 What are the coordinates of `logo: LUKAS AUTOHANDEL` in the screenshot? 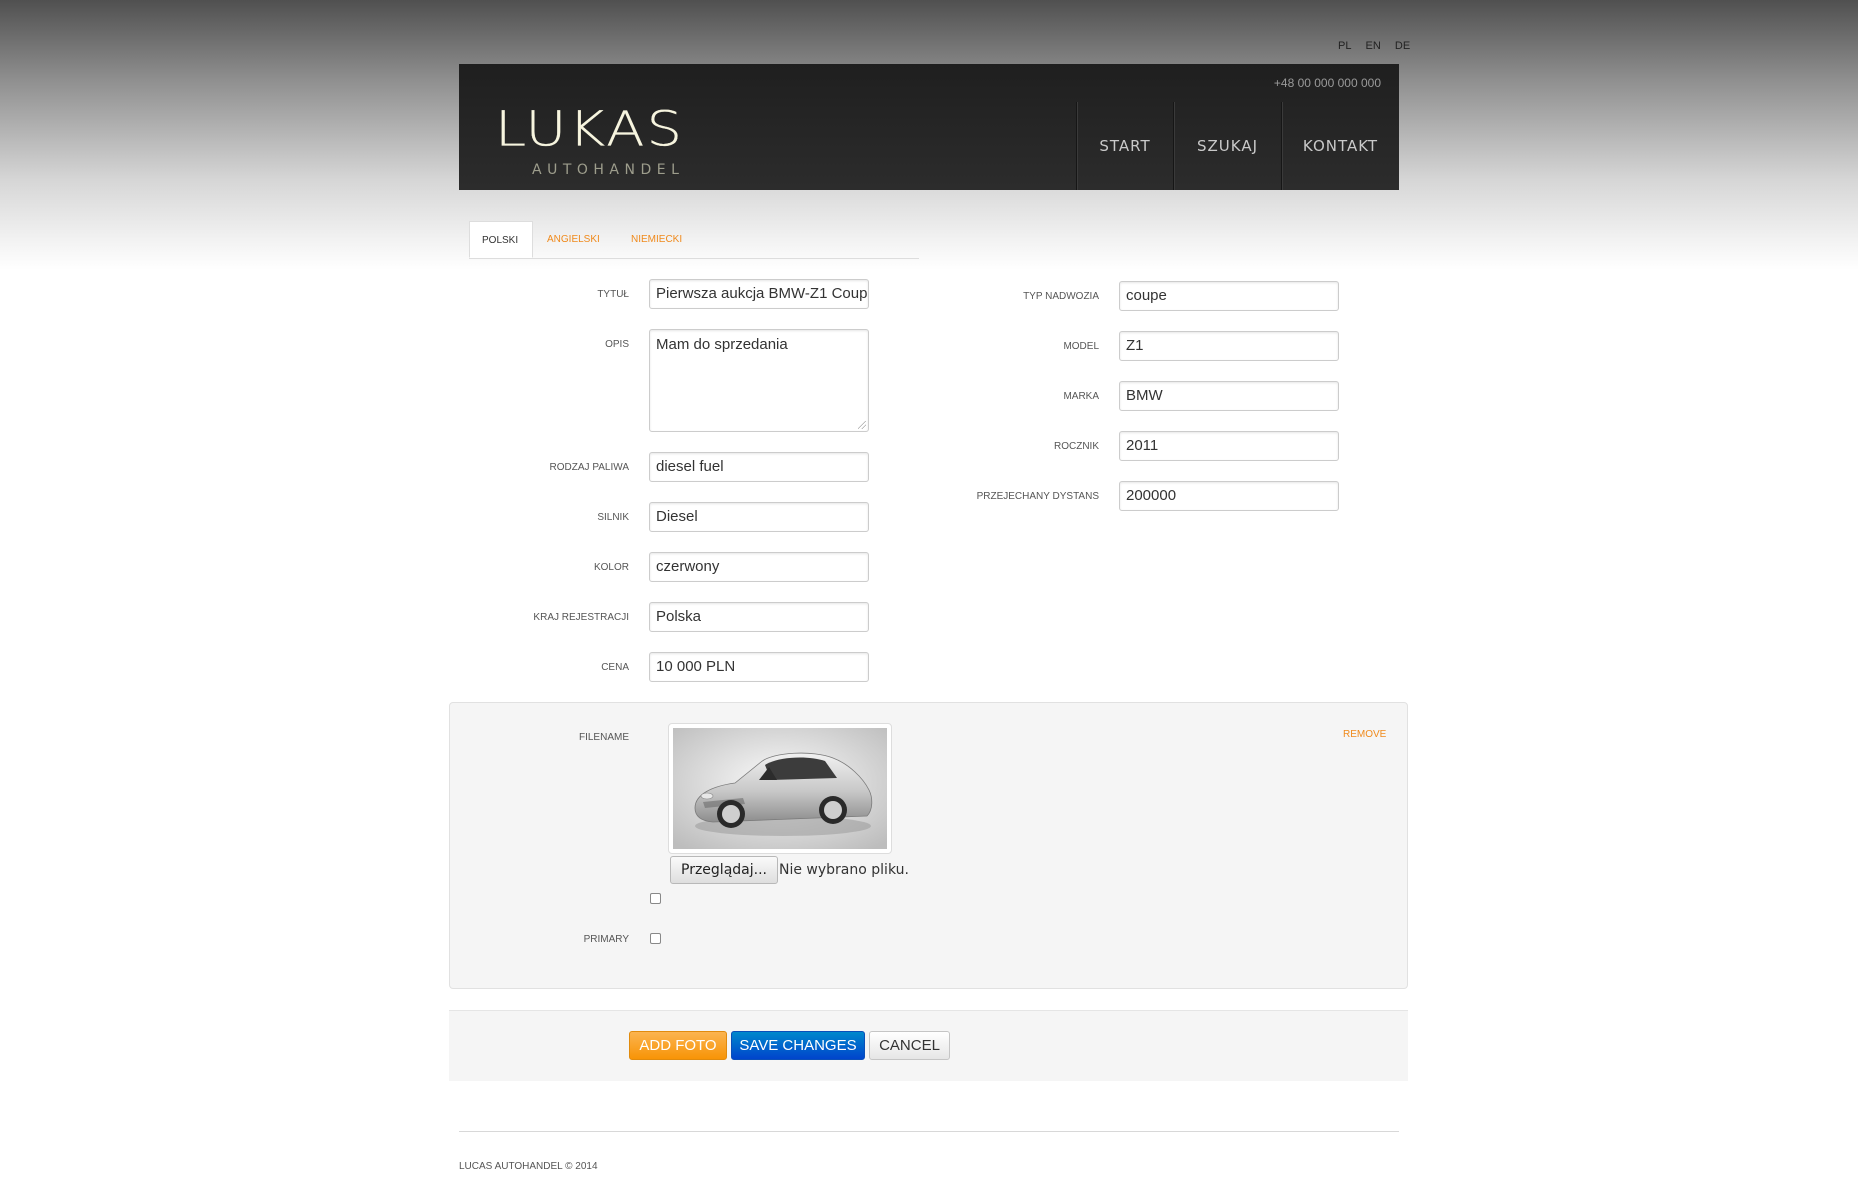 It's located at (589, 139).